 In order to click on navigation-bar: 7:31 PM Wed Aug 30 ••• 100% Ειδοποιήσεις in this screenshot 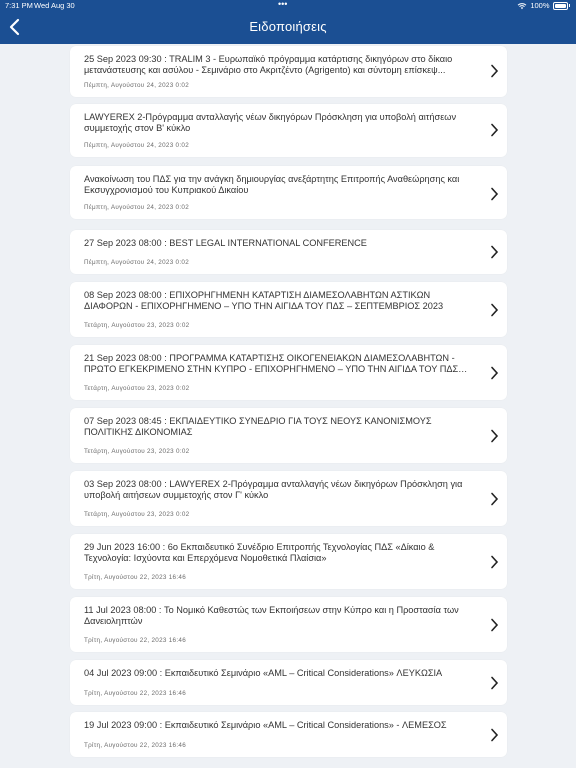, I will do `click(288, 22)`.